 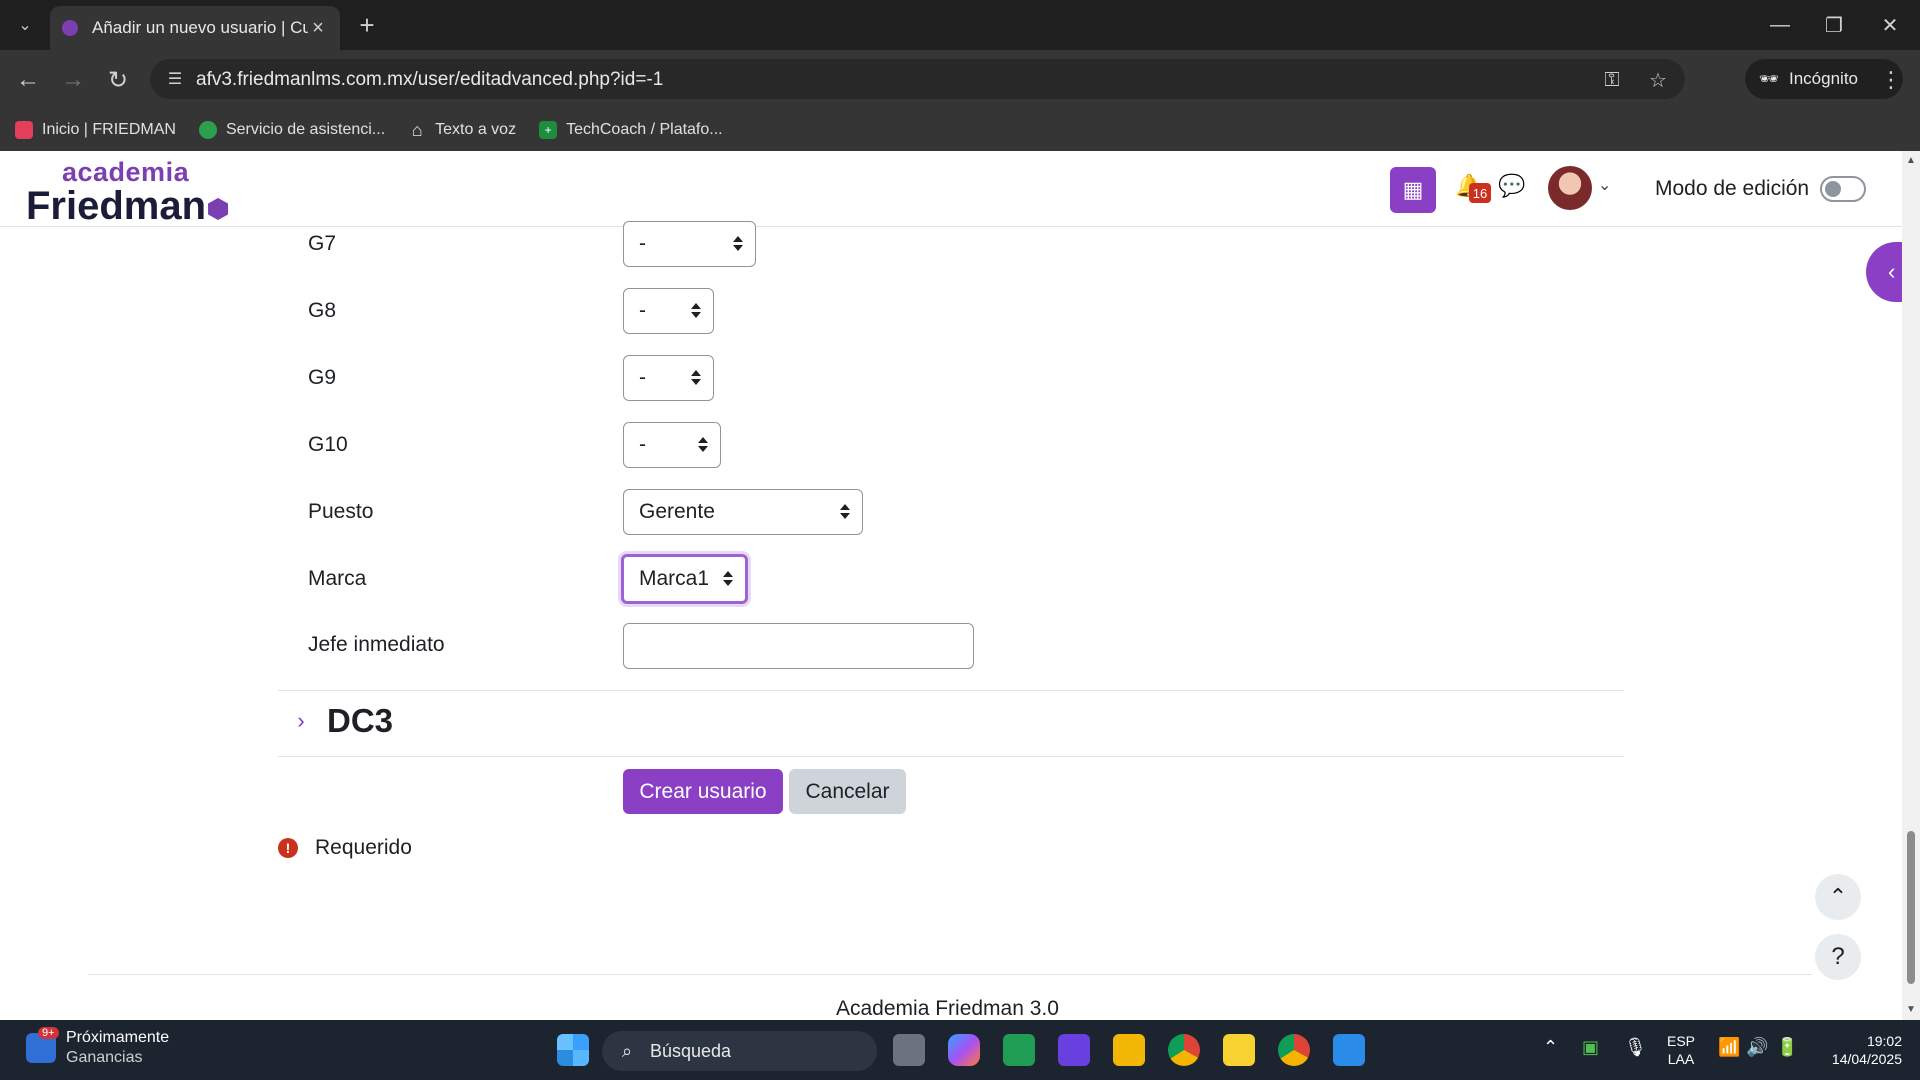 What do you see at coordinates (1838, 897) in the screenshot?
I see `back-to-top-chevron-up-icon: ⌃` at bounding box center [1838, 897].